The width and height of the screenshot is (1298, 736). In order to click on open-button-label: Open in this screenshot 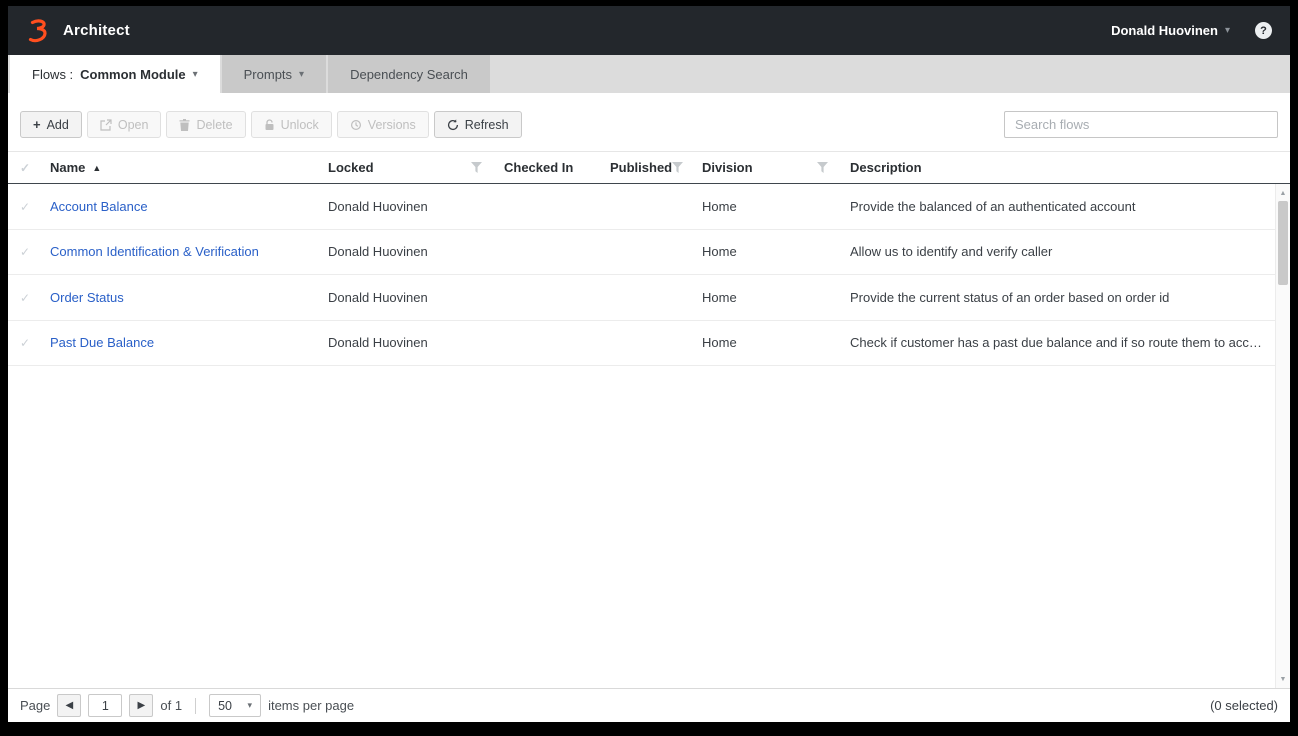, I will do `click(133, 124)`.